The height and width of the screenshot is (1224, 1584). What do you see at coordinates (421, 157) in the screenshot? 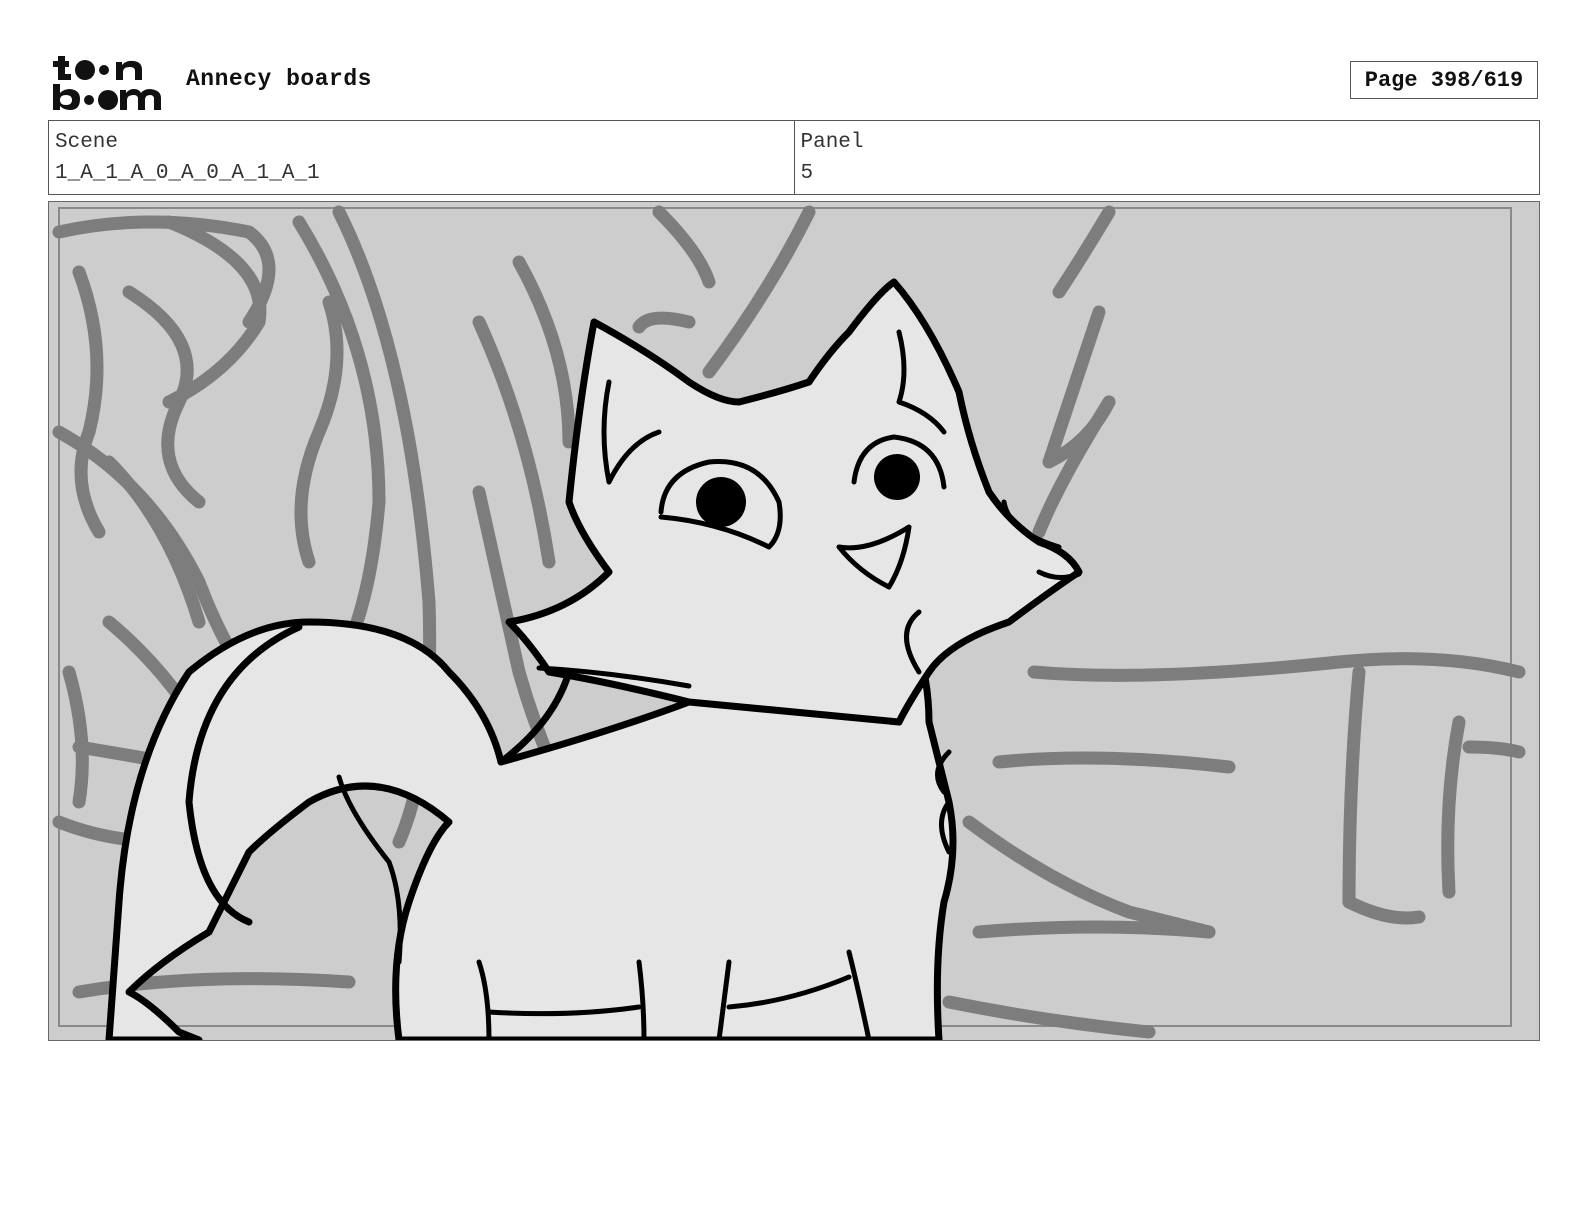
I see `scene-cell: Scene 1_A_1_A_0_A_0_A_1_A_1` at bounding box center [421, 157].